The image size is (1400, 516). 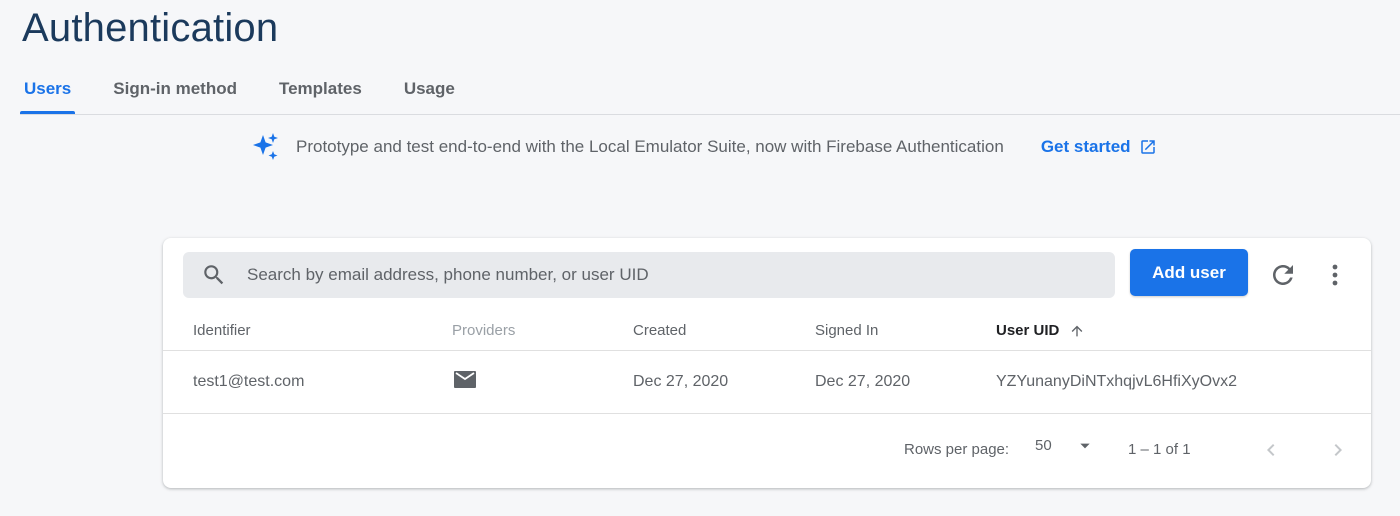 I want to click on mail-icon, so click(x=465, y=379).